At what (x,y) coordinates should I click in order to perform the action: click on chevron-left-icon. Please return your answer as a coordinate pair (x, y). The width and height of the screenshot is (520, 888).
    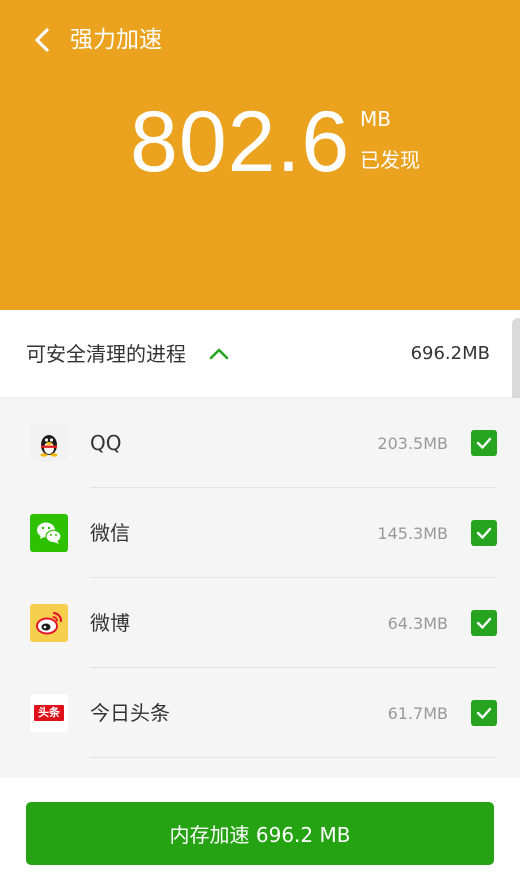
    Looking at the image, I should click on (42, 40).